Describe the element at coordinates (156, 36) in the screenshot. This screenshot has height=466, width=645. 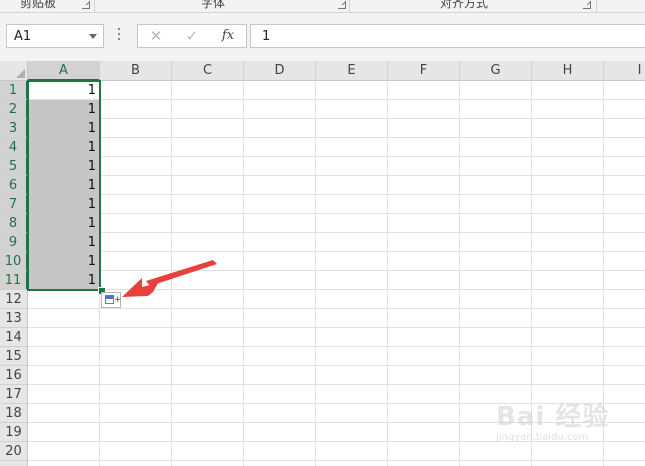
I see `cancel-icon: ✕` at that location.